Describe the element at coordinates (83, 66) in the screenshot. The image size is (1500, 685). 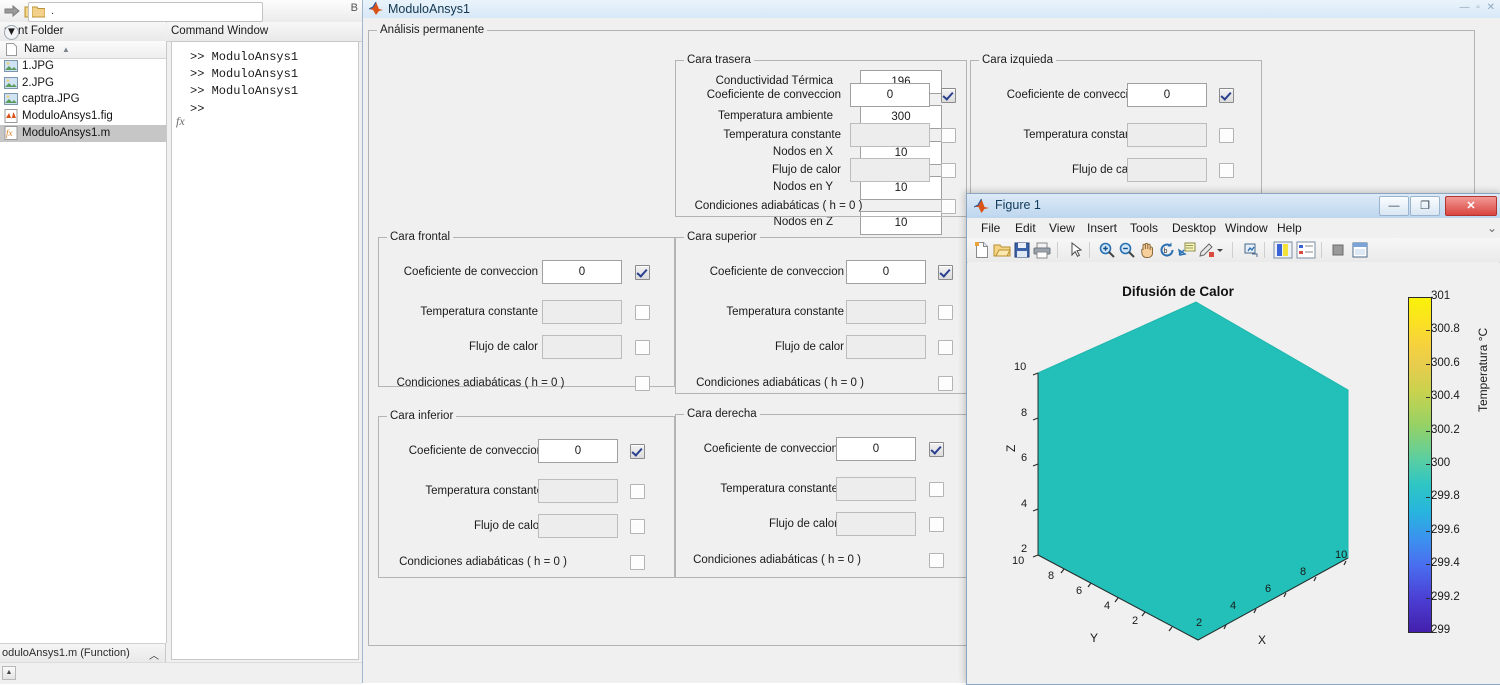
I see `list-item: 1.JPG` at that location.